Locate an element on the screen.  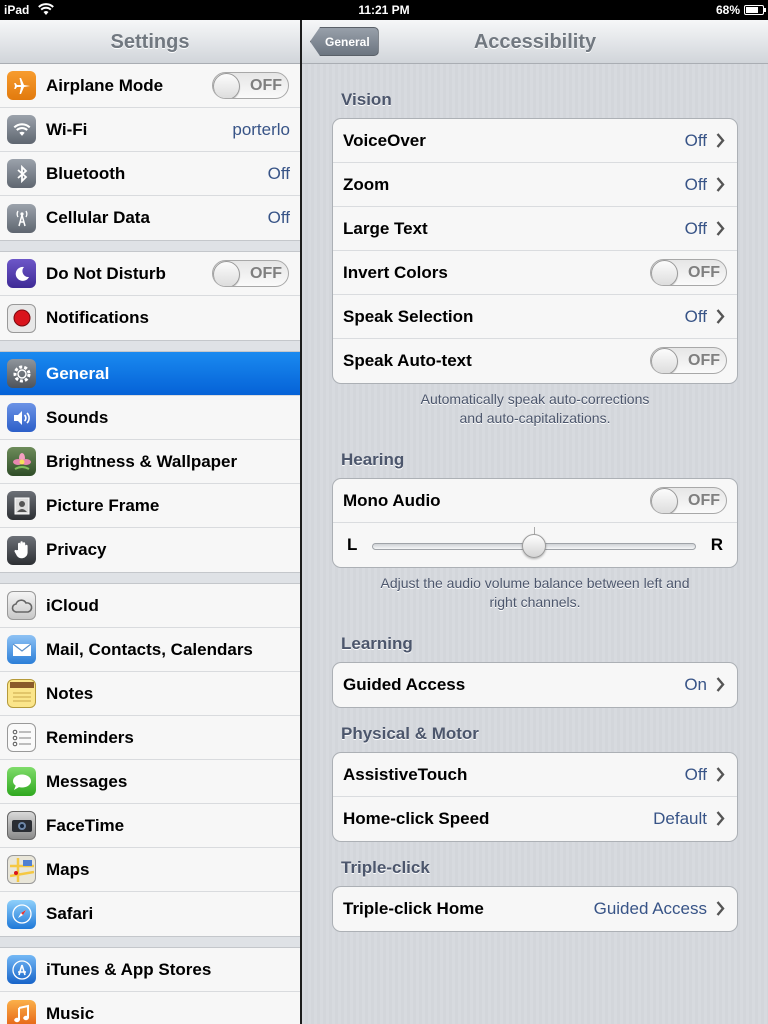
sidebar-item-cellular-data: Cellular Data Off is located at coordinates (150, 218).